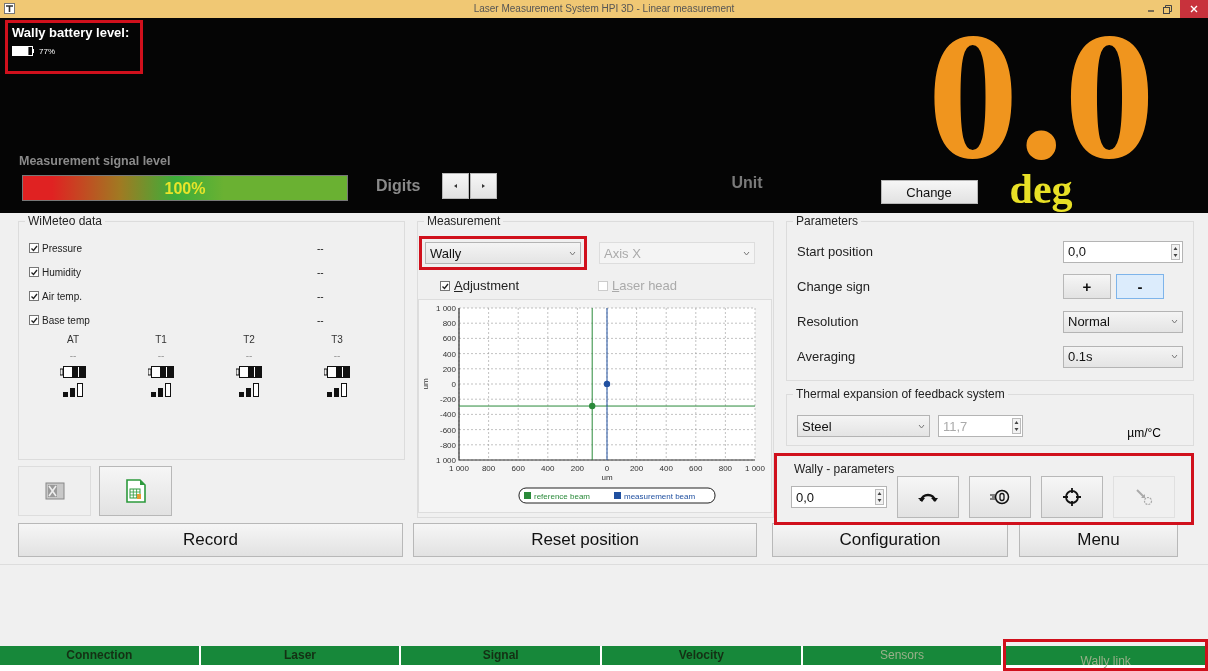 The height and width of the screenshot is (671, 1208). Describe the element at coordinates (1140, 286) in the screenshot. I see `sign-button: -` at that location.